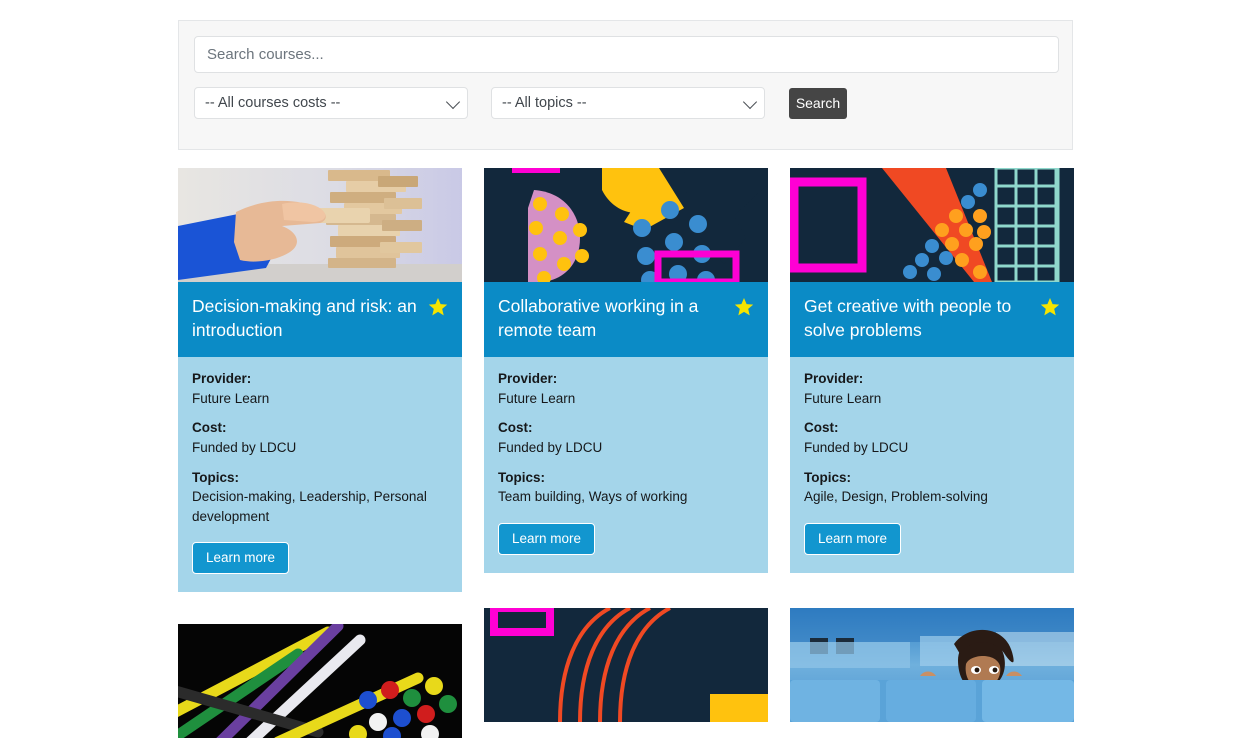 The width and height of the screenshot is (1240, 738). I want to click on photo-hand-wooden-block-tower, so click(320, 225).